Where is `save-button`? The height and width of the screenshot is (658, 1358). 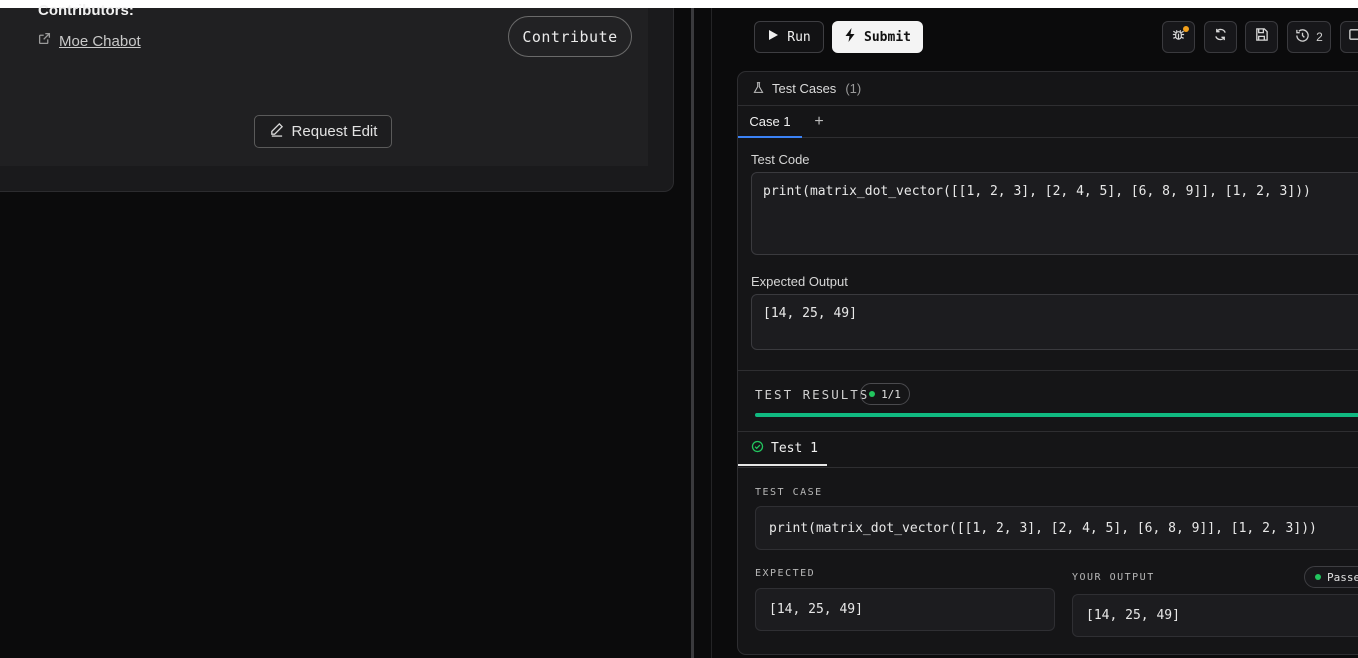 save-button is located at coordinates (1261, 37).